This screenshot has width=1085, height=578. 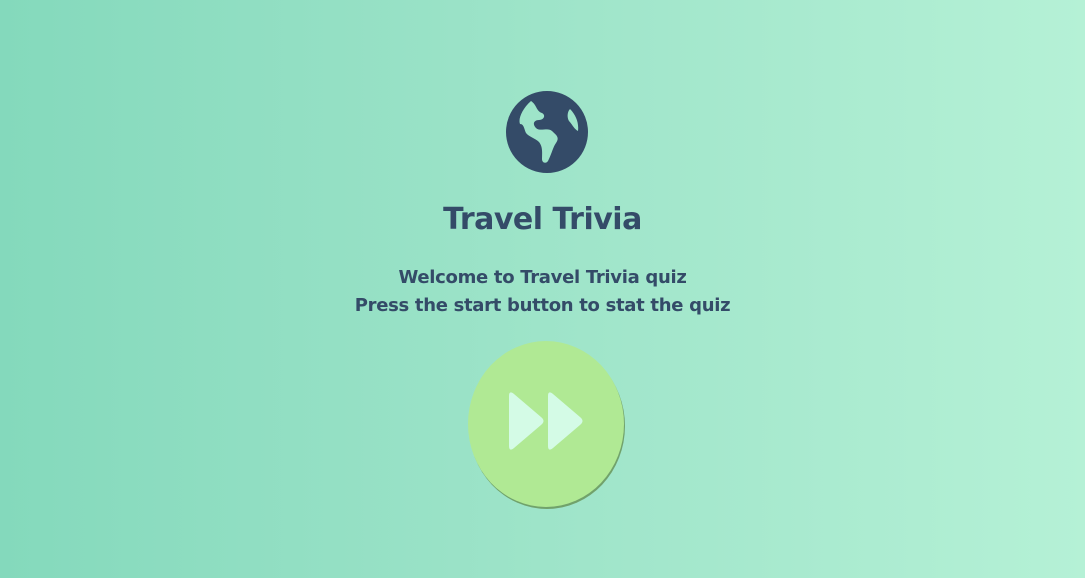 I want to click on welcome-line: Welcome to Travel Trivia quiz, so click(x=542, y=277).